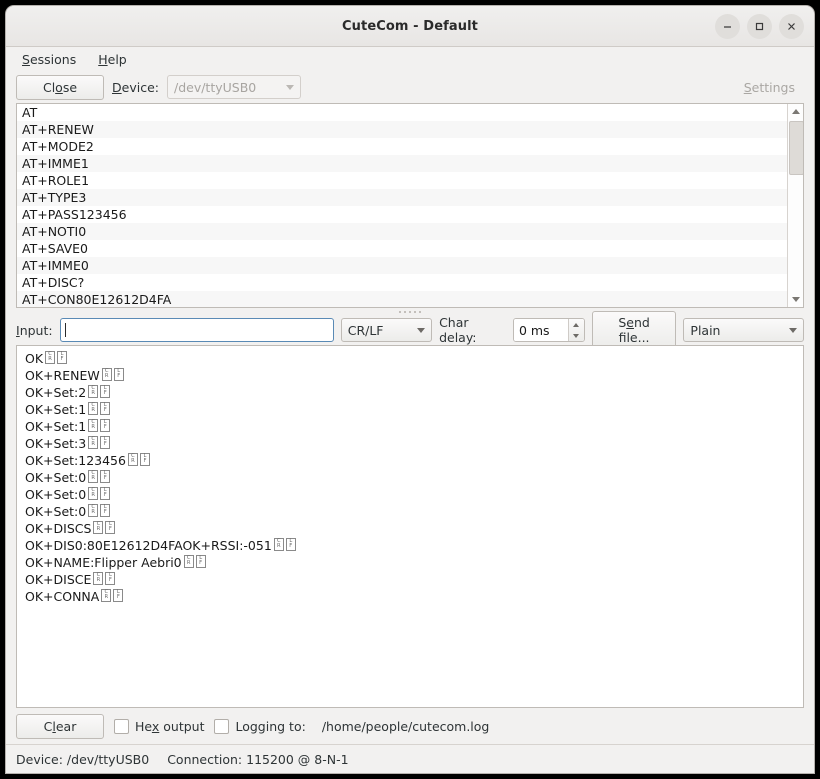 This screenshot has height=779, width=820. What do you see at coordinates (576, 324) in the screenshot?
I see `stepper-up-icon` at bounding box center [576, 324].